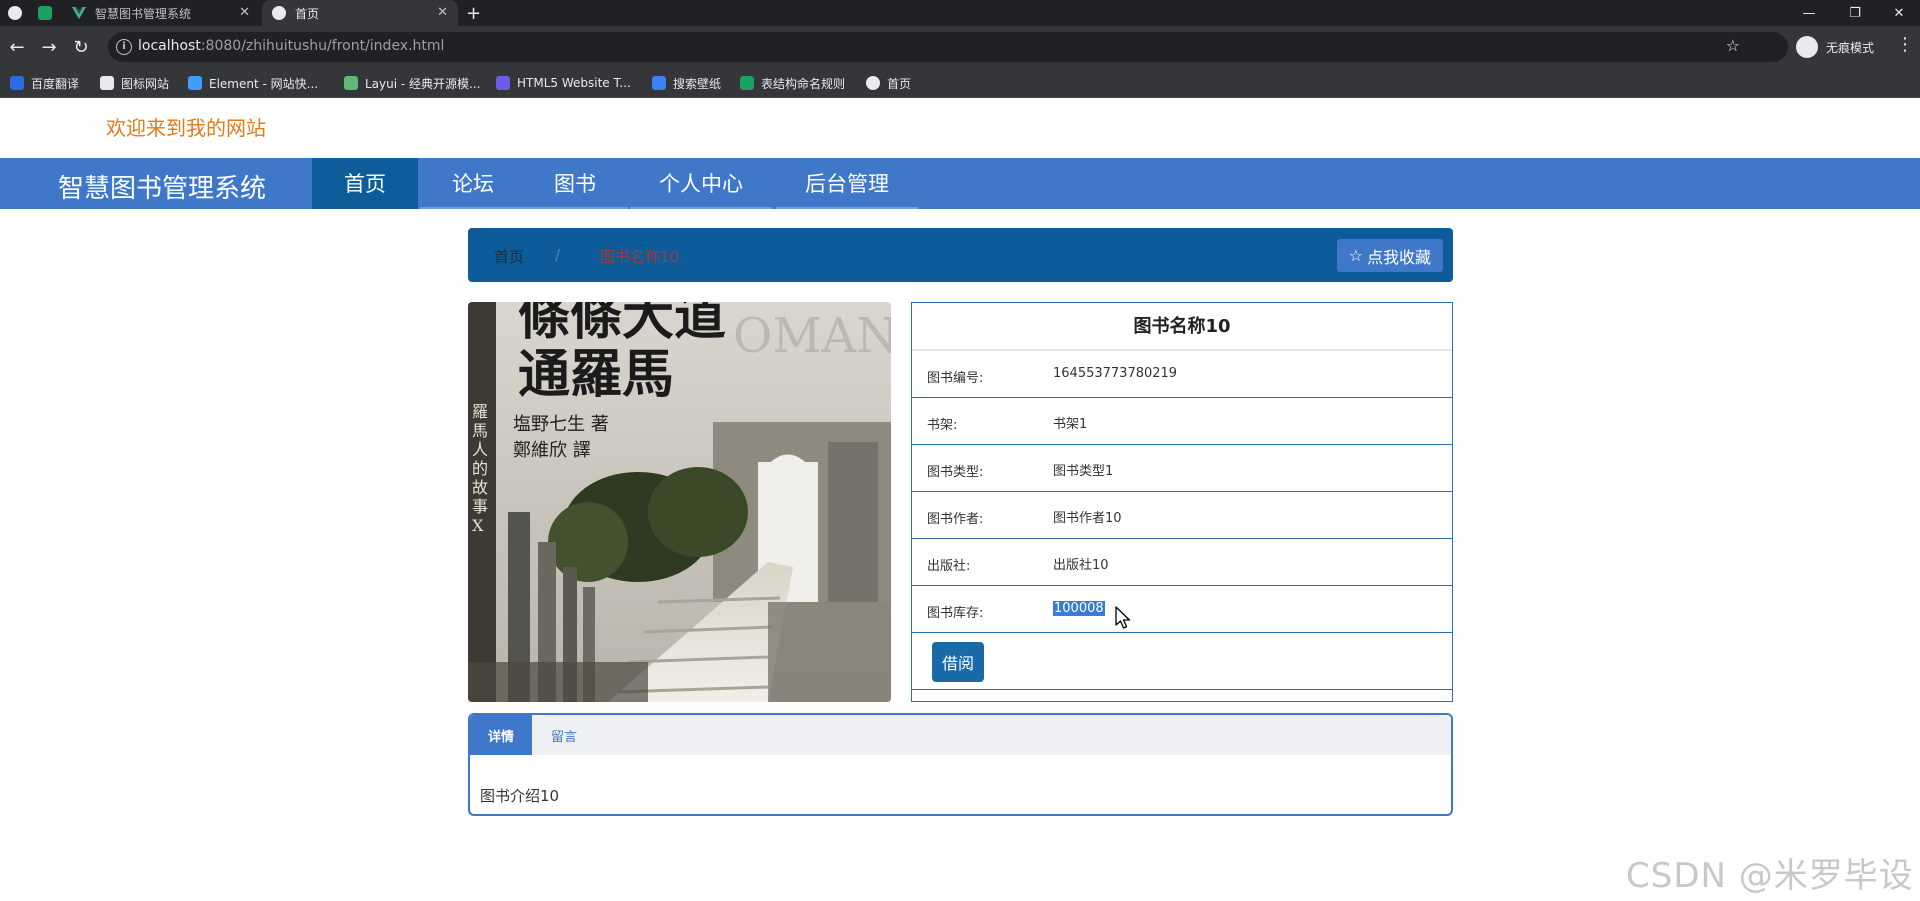  I want to click on bookmark-label: 搜索壁纸, so click(697, 83).